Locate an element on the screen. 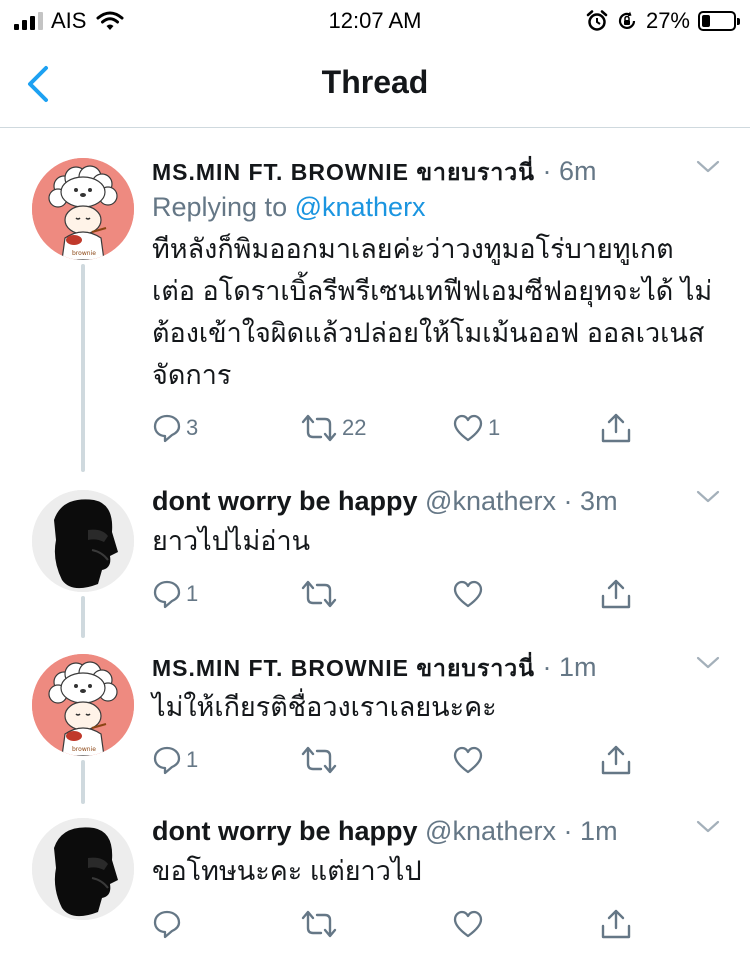 This screenshot has width=750, height=960. tweet-header: MS.MIN FT. BROWNIE ขายบราวนี่ · 1m is located at coordinates (437, 667).